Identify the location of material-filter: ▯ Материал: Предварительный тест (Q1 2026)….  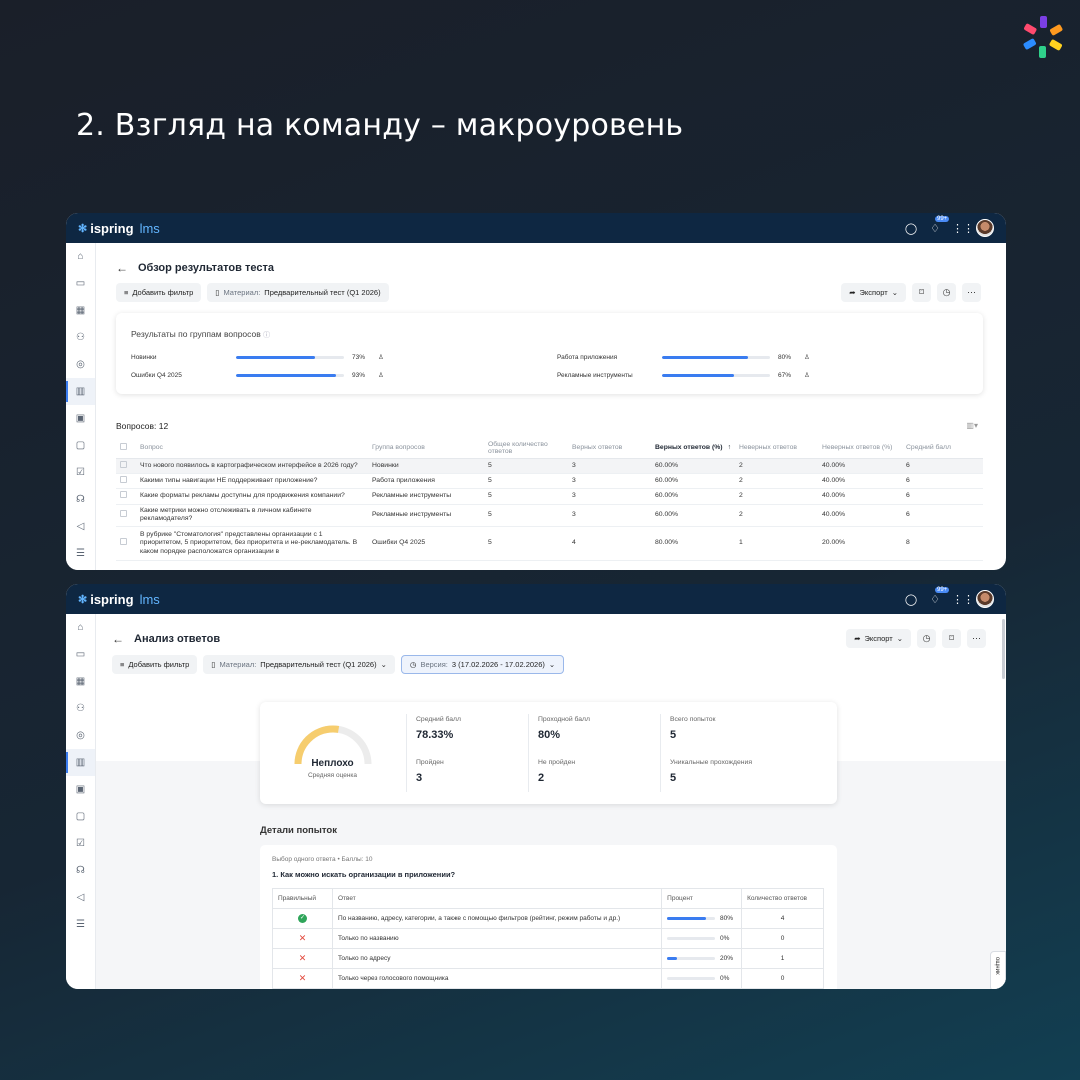
(299, 664).